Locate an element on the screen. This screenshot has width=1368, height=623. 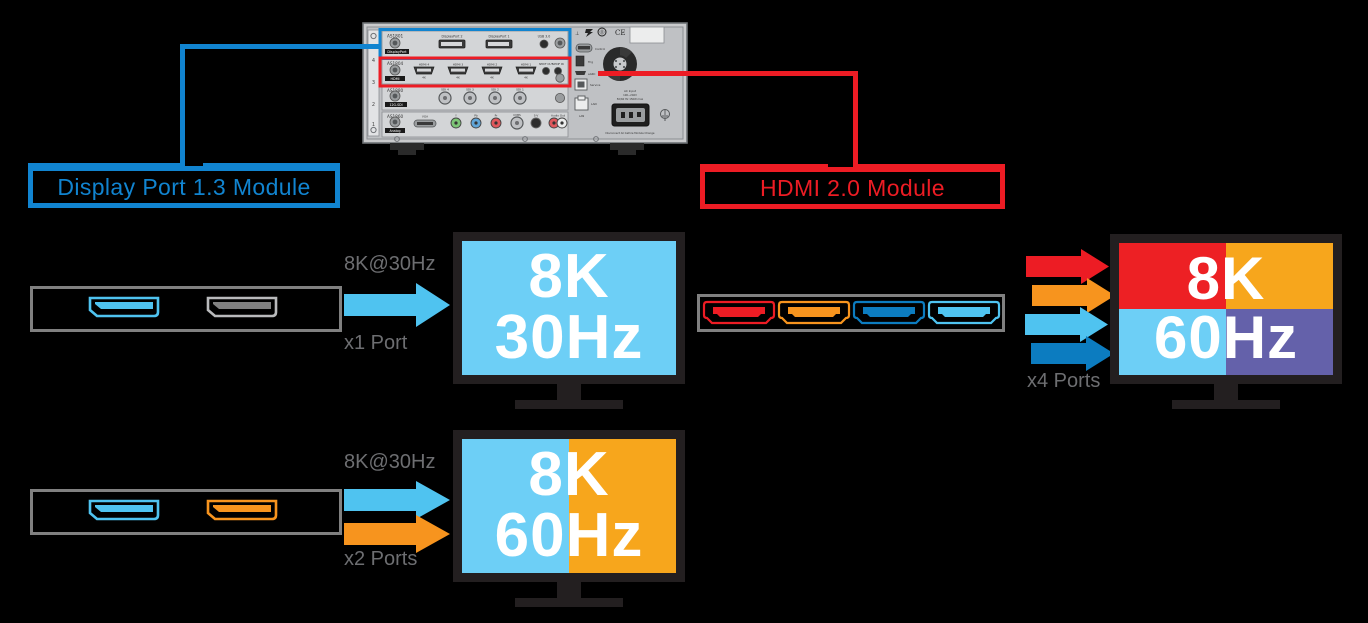
svg-text: SDI 4 is located at coordinates (445, 90).